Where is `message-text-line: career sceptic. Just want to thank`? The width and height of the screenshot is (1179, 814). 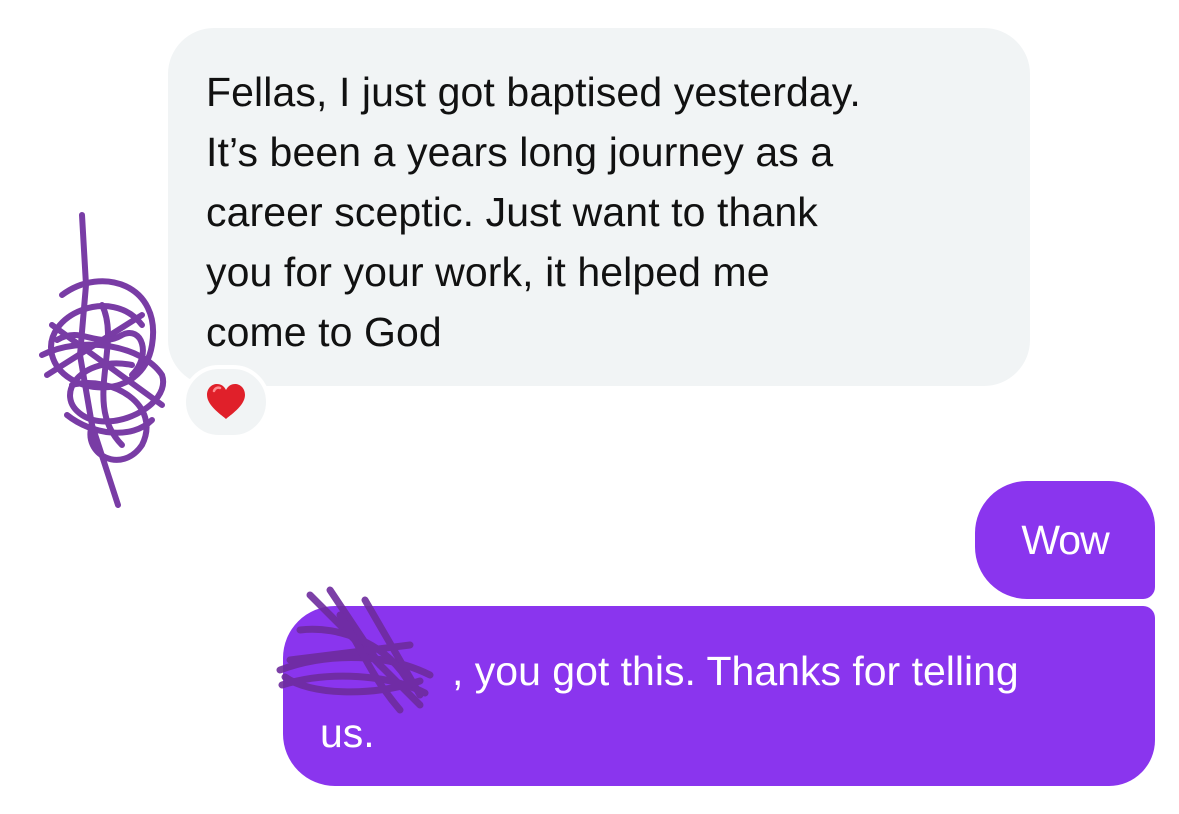 message-text-line: career sceptic. Just want to thank is located at coordinates (512, 212).